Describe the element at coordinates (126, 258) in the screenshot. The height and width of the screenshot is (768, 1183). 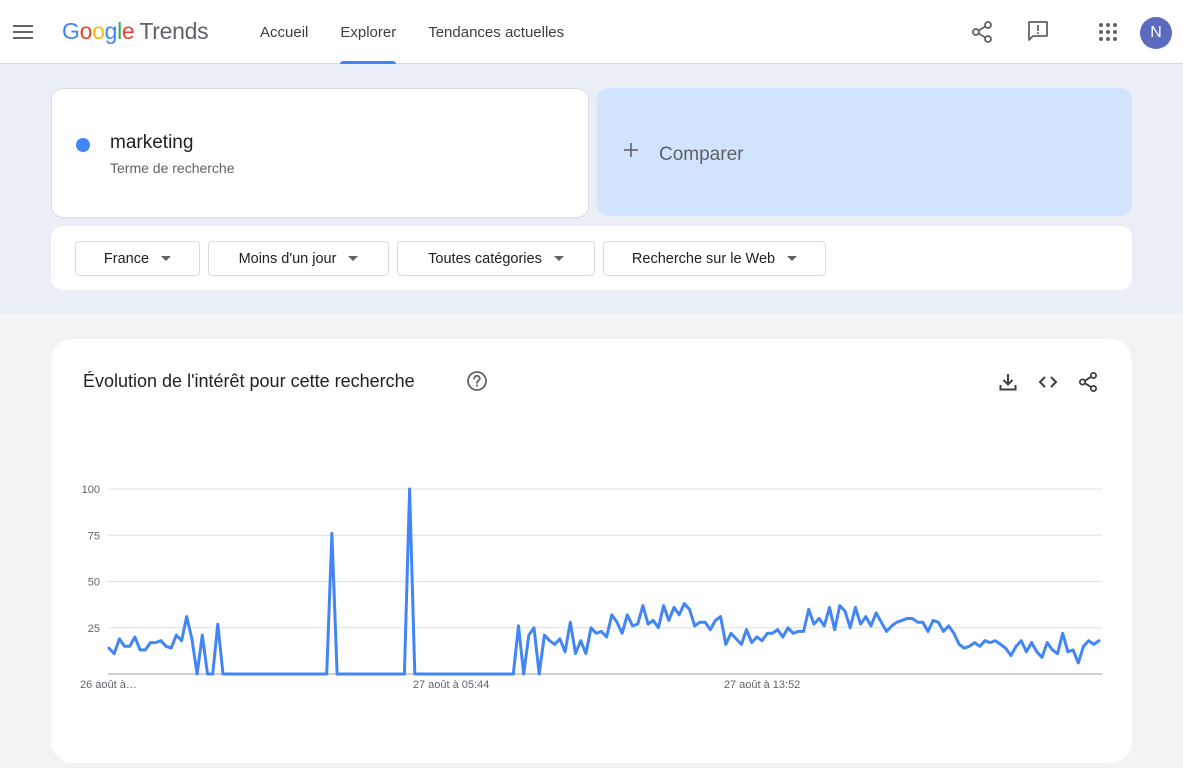
I see `region-select-label: France` at that location.